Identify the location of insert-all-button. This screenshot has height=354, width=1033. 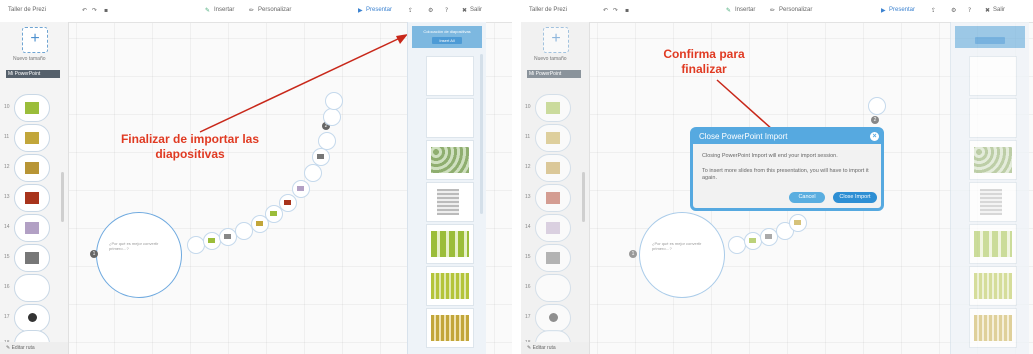
(990, 40).